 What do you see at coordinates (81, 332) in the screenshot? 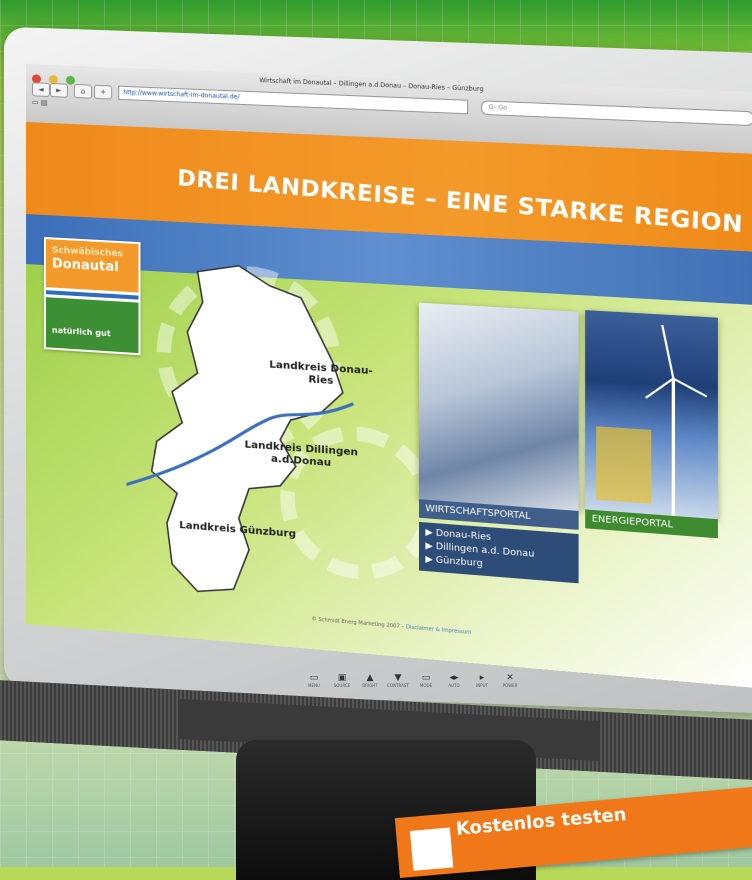
I see `logo-tagline: natürlich gut` at bounding box center [81, 332].